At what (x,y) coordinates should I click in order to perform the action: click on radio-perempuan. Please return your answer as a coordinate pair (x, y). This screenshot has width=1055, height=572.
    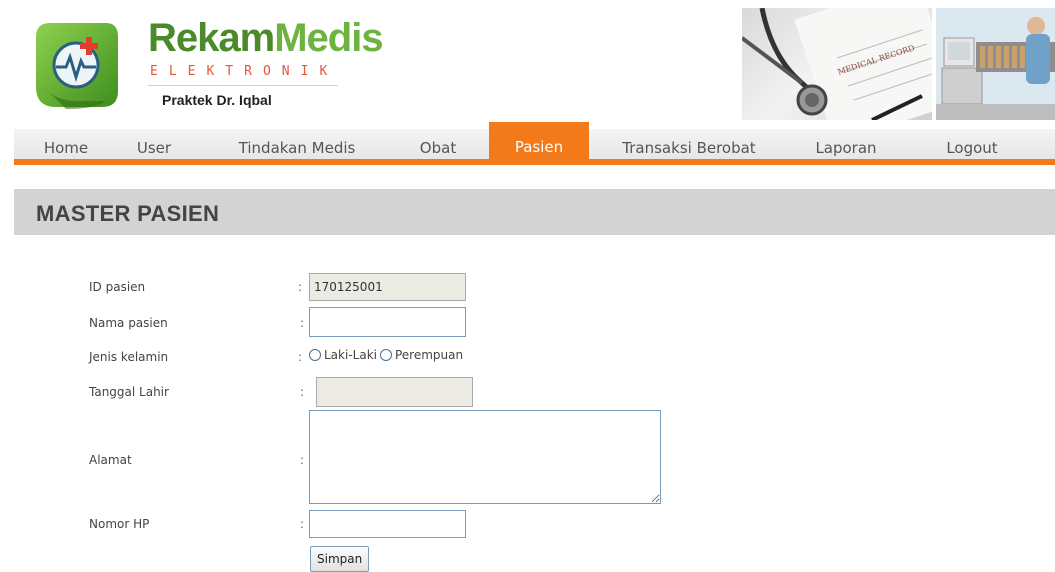
    Looking at the image, I should click on (385, 355).